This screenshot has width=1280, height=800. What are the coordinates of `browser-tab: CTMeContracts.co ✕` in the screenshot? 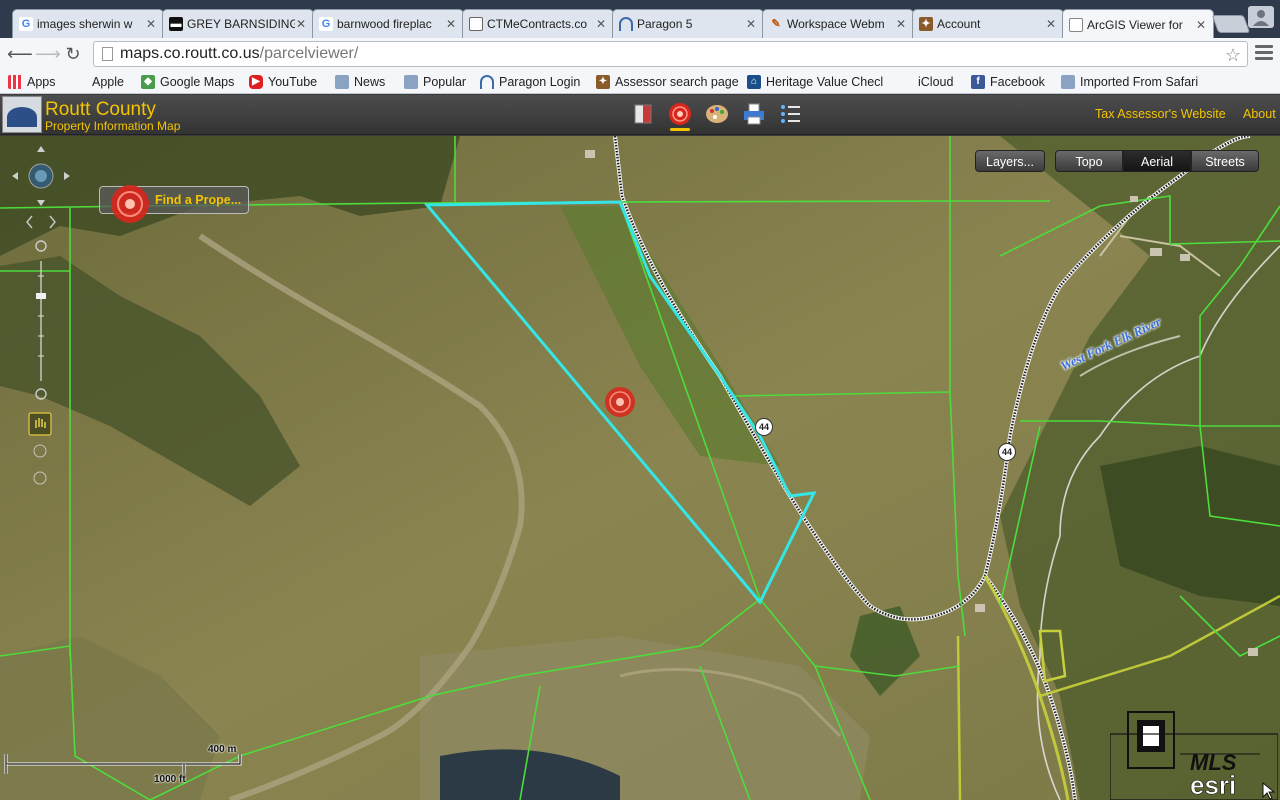 It's located at (538, 23).